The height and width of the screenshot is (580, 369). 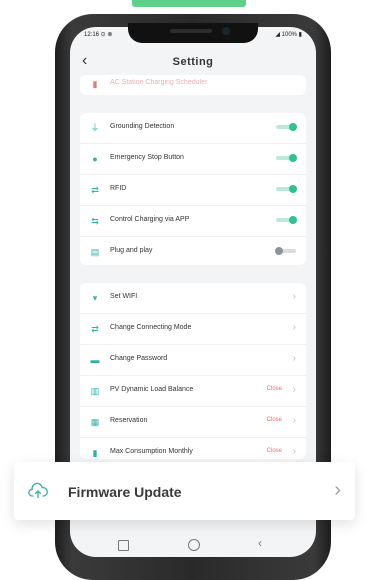 What do you see at coordinates (147, 157) in the screenshot?
I see `toggle-row-label: Emergency Stop Button` at bounding box center [147, 157].